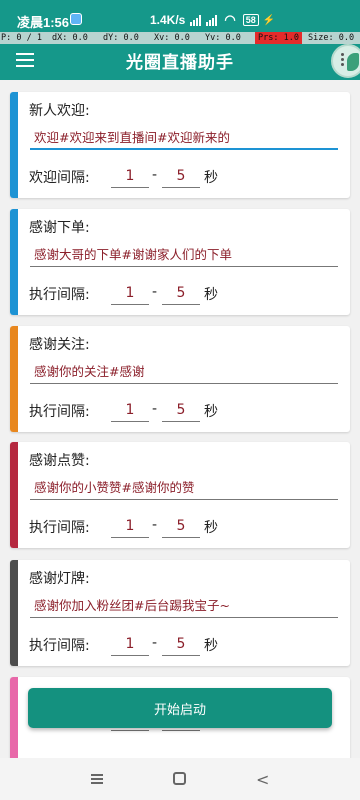 The width and height of the screenshot is (360, 800). Describe the element at coordinates (59, 461) in the screenshot. I see `card-title: 感谢点赞:` at that location.